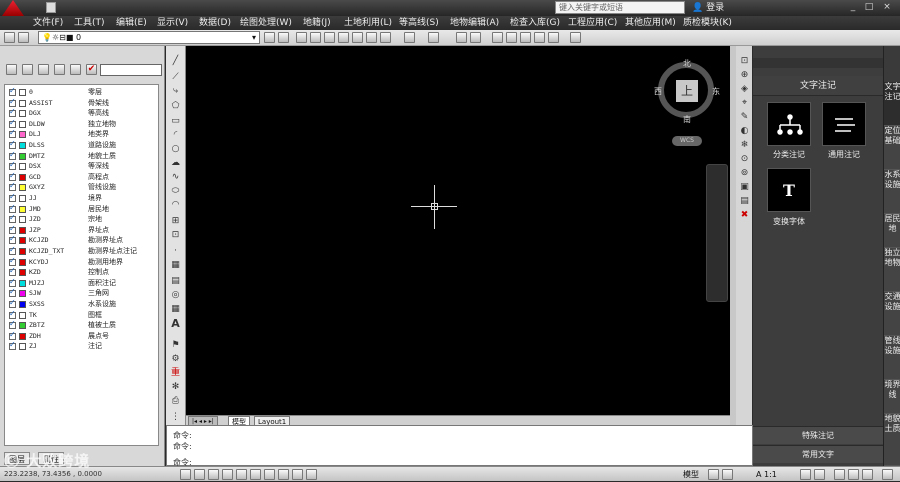 This screenshot has height=482, width=900. I want to click on layer-row: GXYZ 管线设施, so click(81, 187).